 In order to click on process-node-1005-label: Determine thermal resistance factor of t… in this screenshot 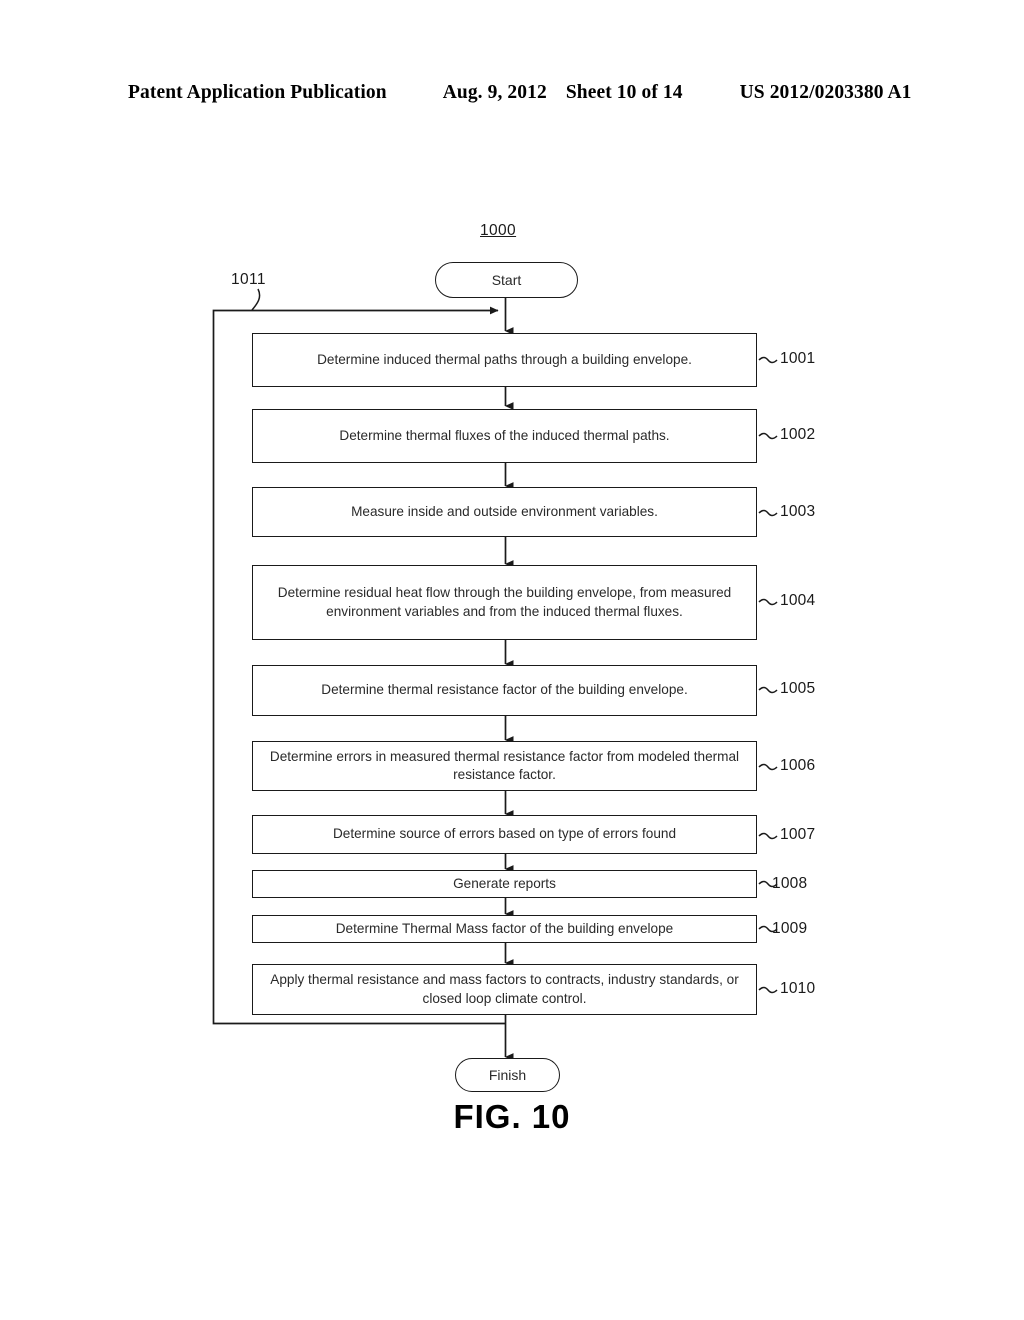, I will do `click(504, 690)`.